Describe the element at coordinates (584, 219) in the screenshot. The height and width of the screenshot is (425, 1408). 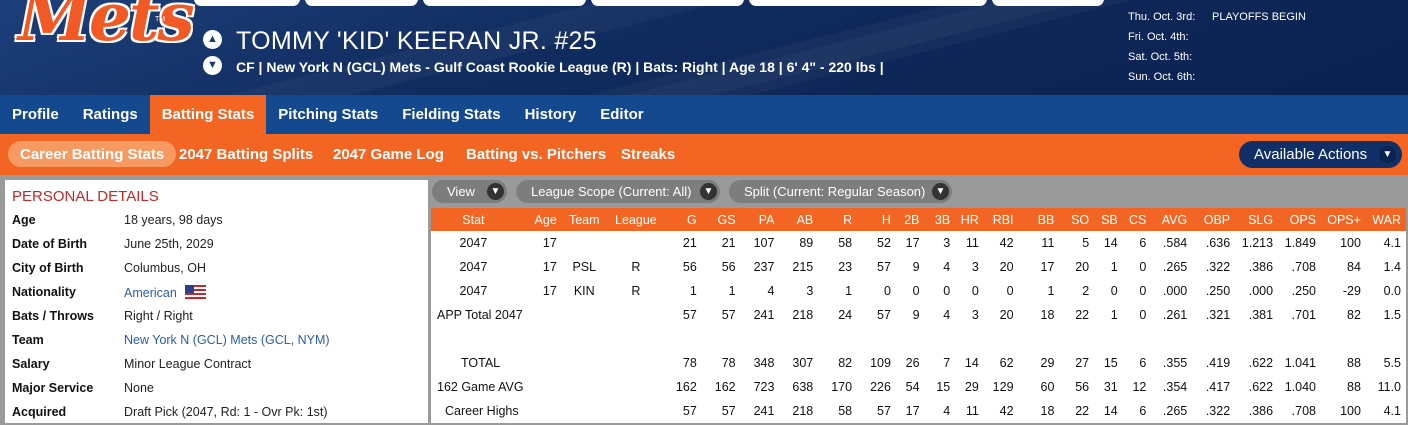
I see `column-header: Team` at that location.